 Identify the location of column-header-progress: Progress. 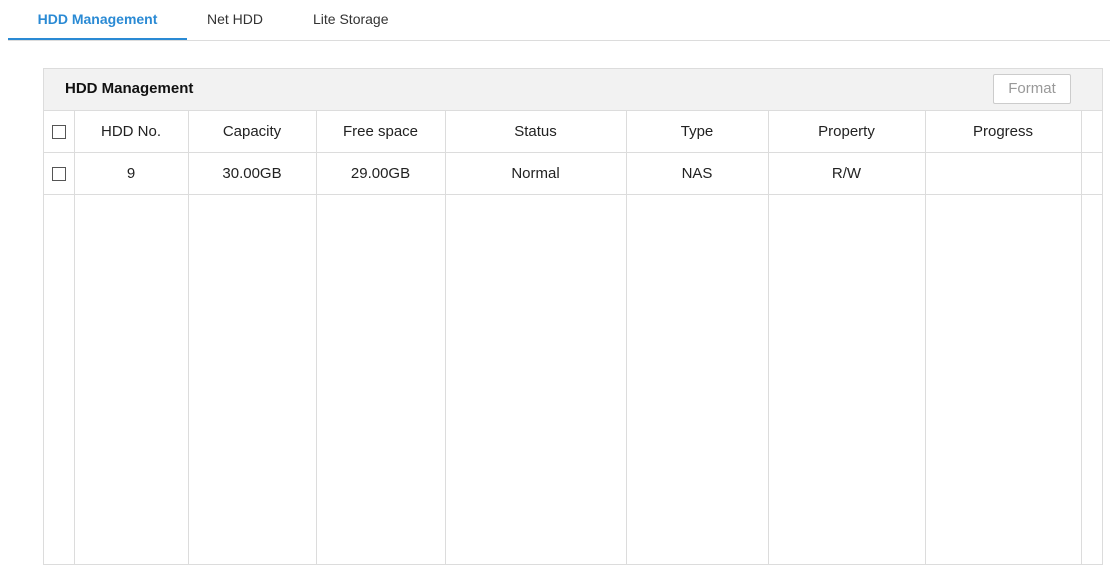
(1002, 131).